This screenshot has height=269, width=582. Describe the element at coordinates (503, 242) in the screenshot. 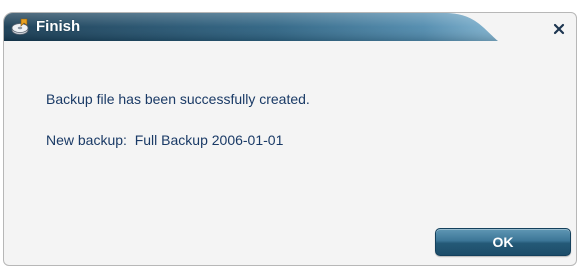

I see `ok-button: OK` at that location.